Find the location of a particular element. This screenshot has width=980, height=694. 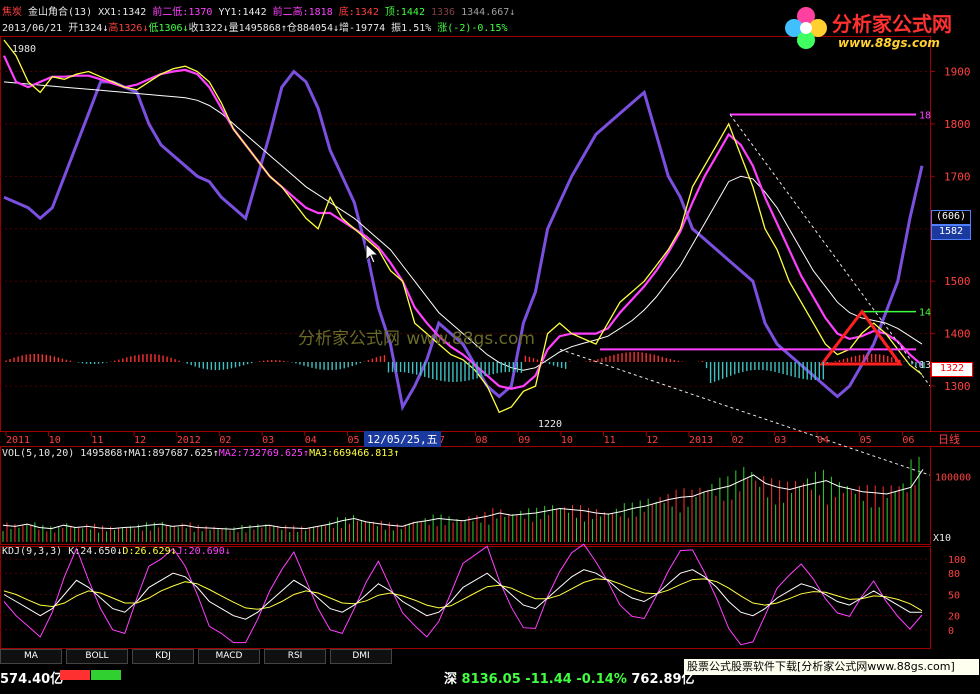

header1-item-5: 前二高:1818 is located at coordinates (305, 12).